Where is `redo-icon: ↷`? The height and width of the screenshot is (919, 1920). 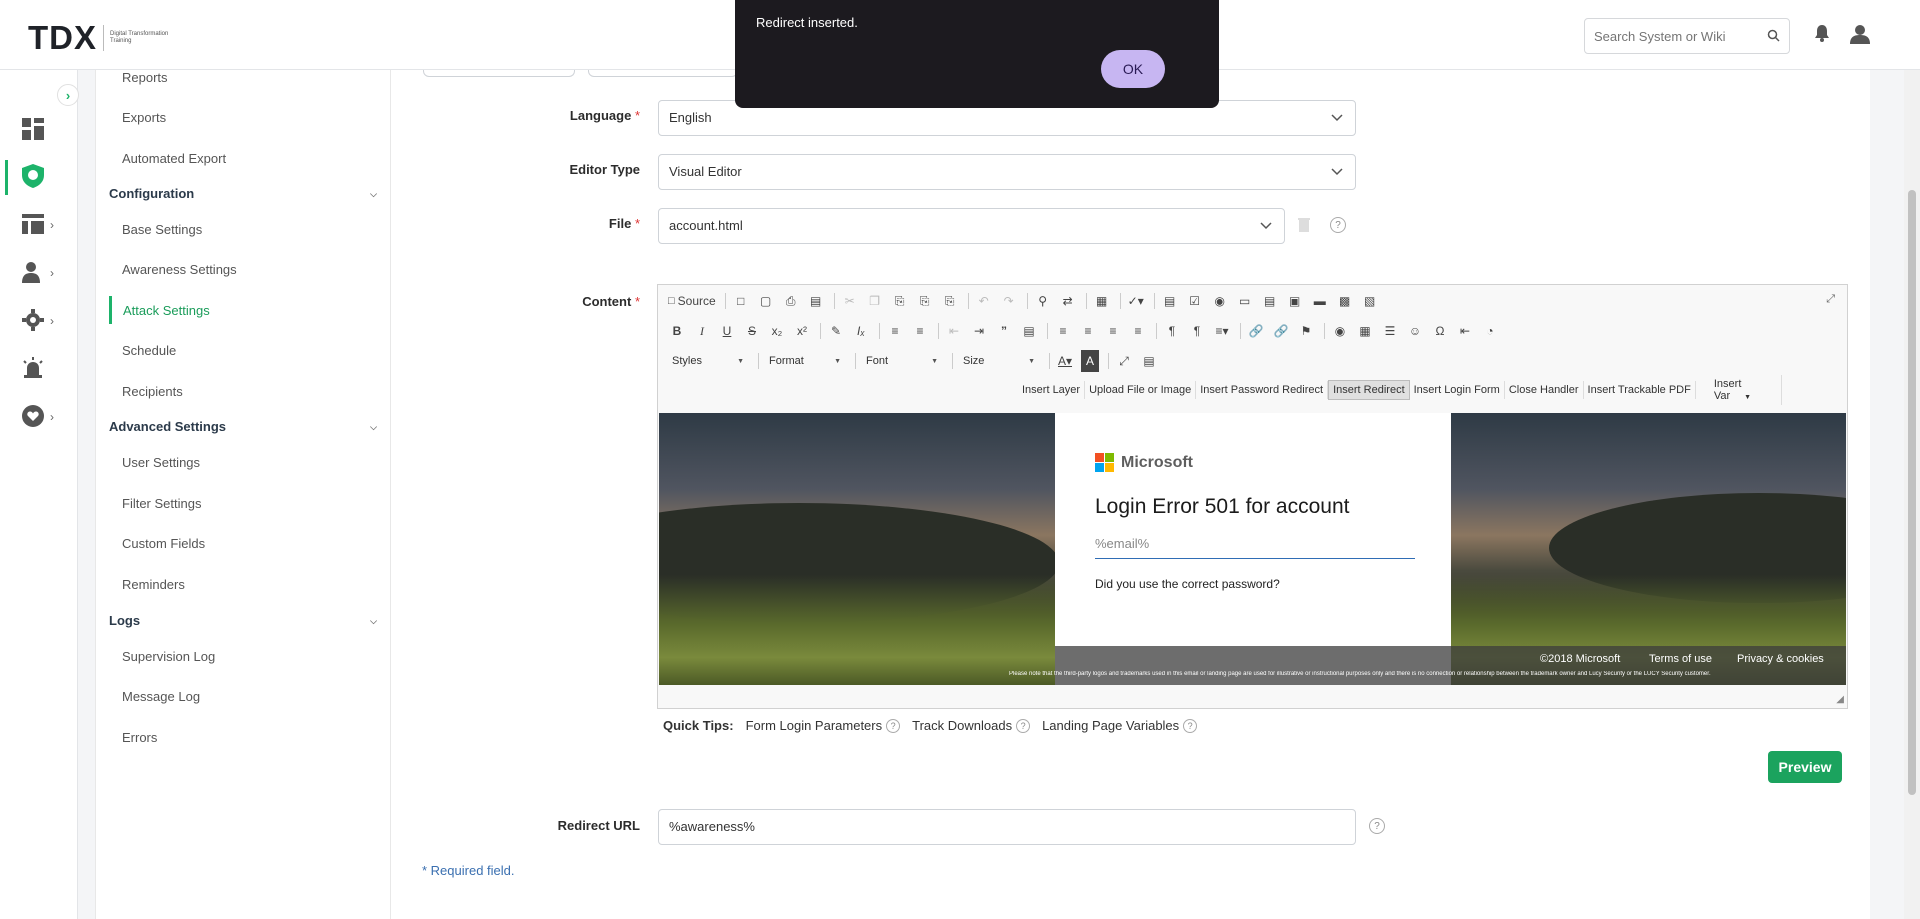
redo-icon: ↷ is located at coordinates (1009, 301).